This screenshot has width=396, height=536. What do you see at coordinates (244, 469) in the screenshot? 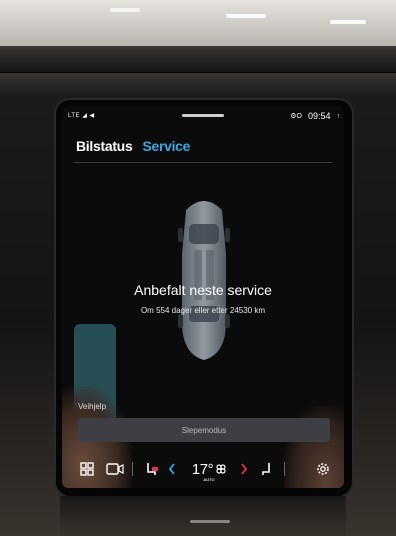
I see `chevron-right-icon` at bounding box center [244, 469].